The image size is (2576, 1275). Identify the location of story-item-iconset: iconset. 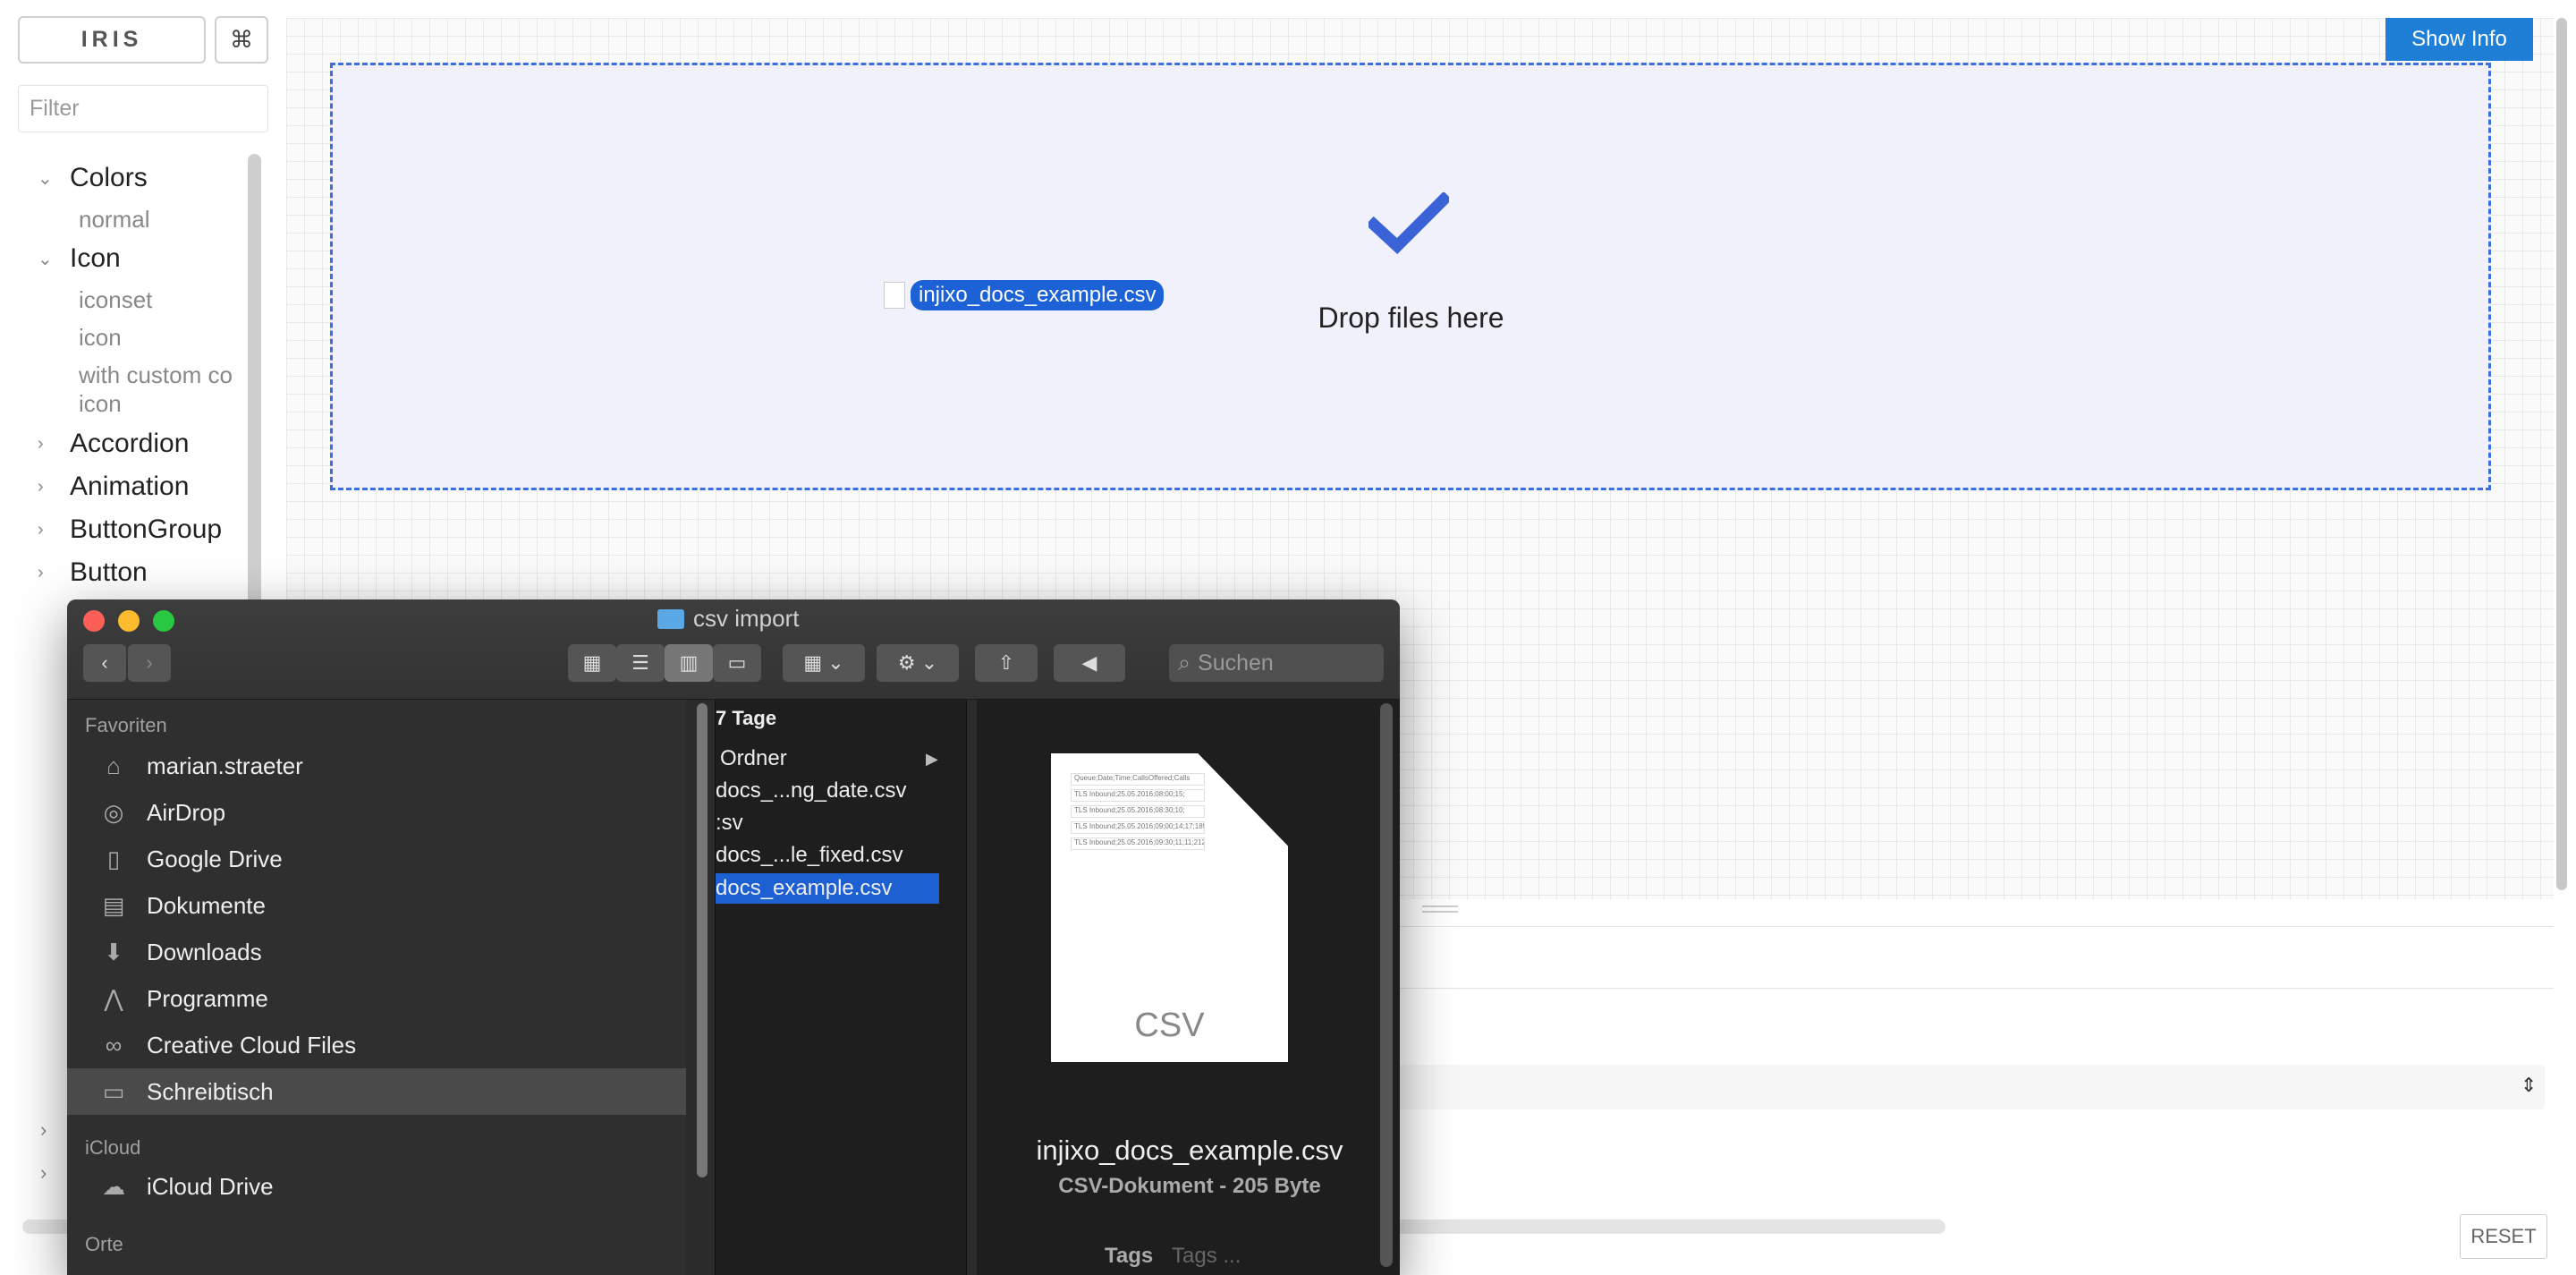
(115, 300).